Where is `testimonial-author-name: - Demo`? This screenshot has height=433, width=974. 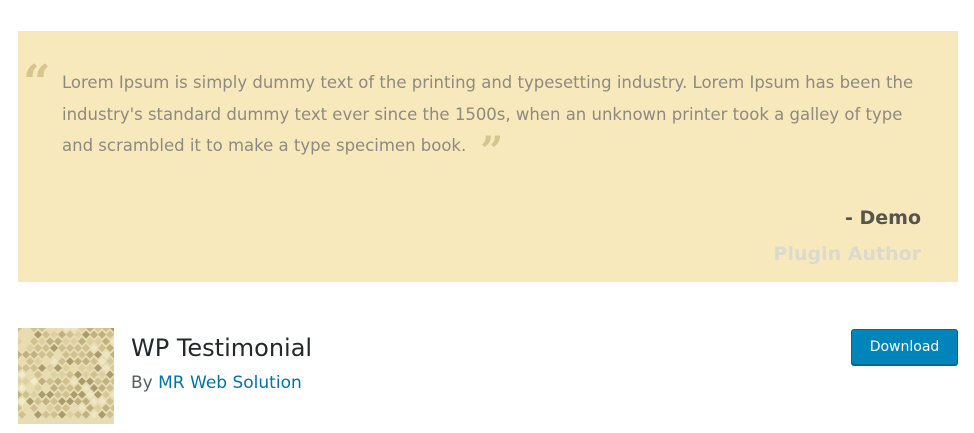 testimonial-author-name: - Demo is located at coordinates (882, 218).